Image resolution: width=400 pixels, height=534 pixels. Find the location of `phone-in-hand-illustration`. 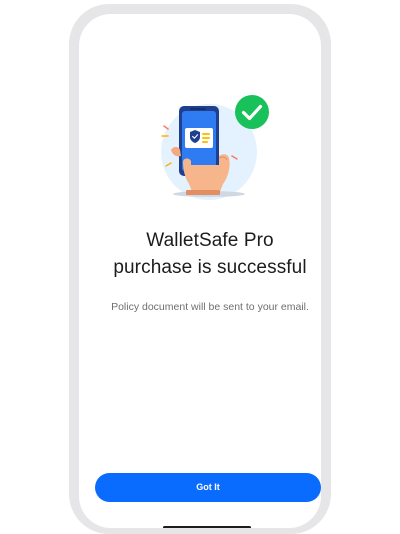

phone-in-hand-illustration is located at coordinates (215, 147).